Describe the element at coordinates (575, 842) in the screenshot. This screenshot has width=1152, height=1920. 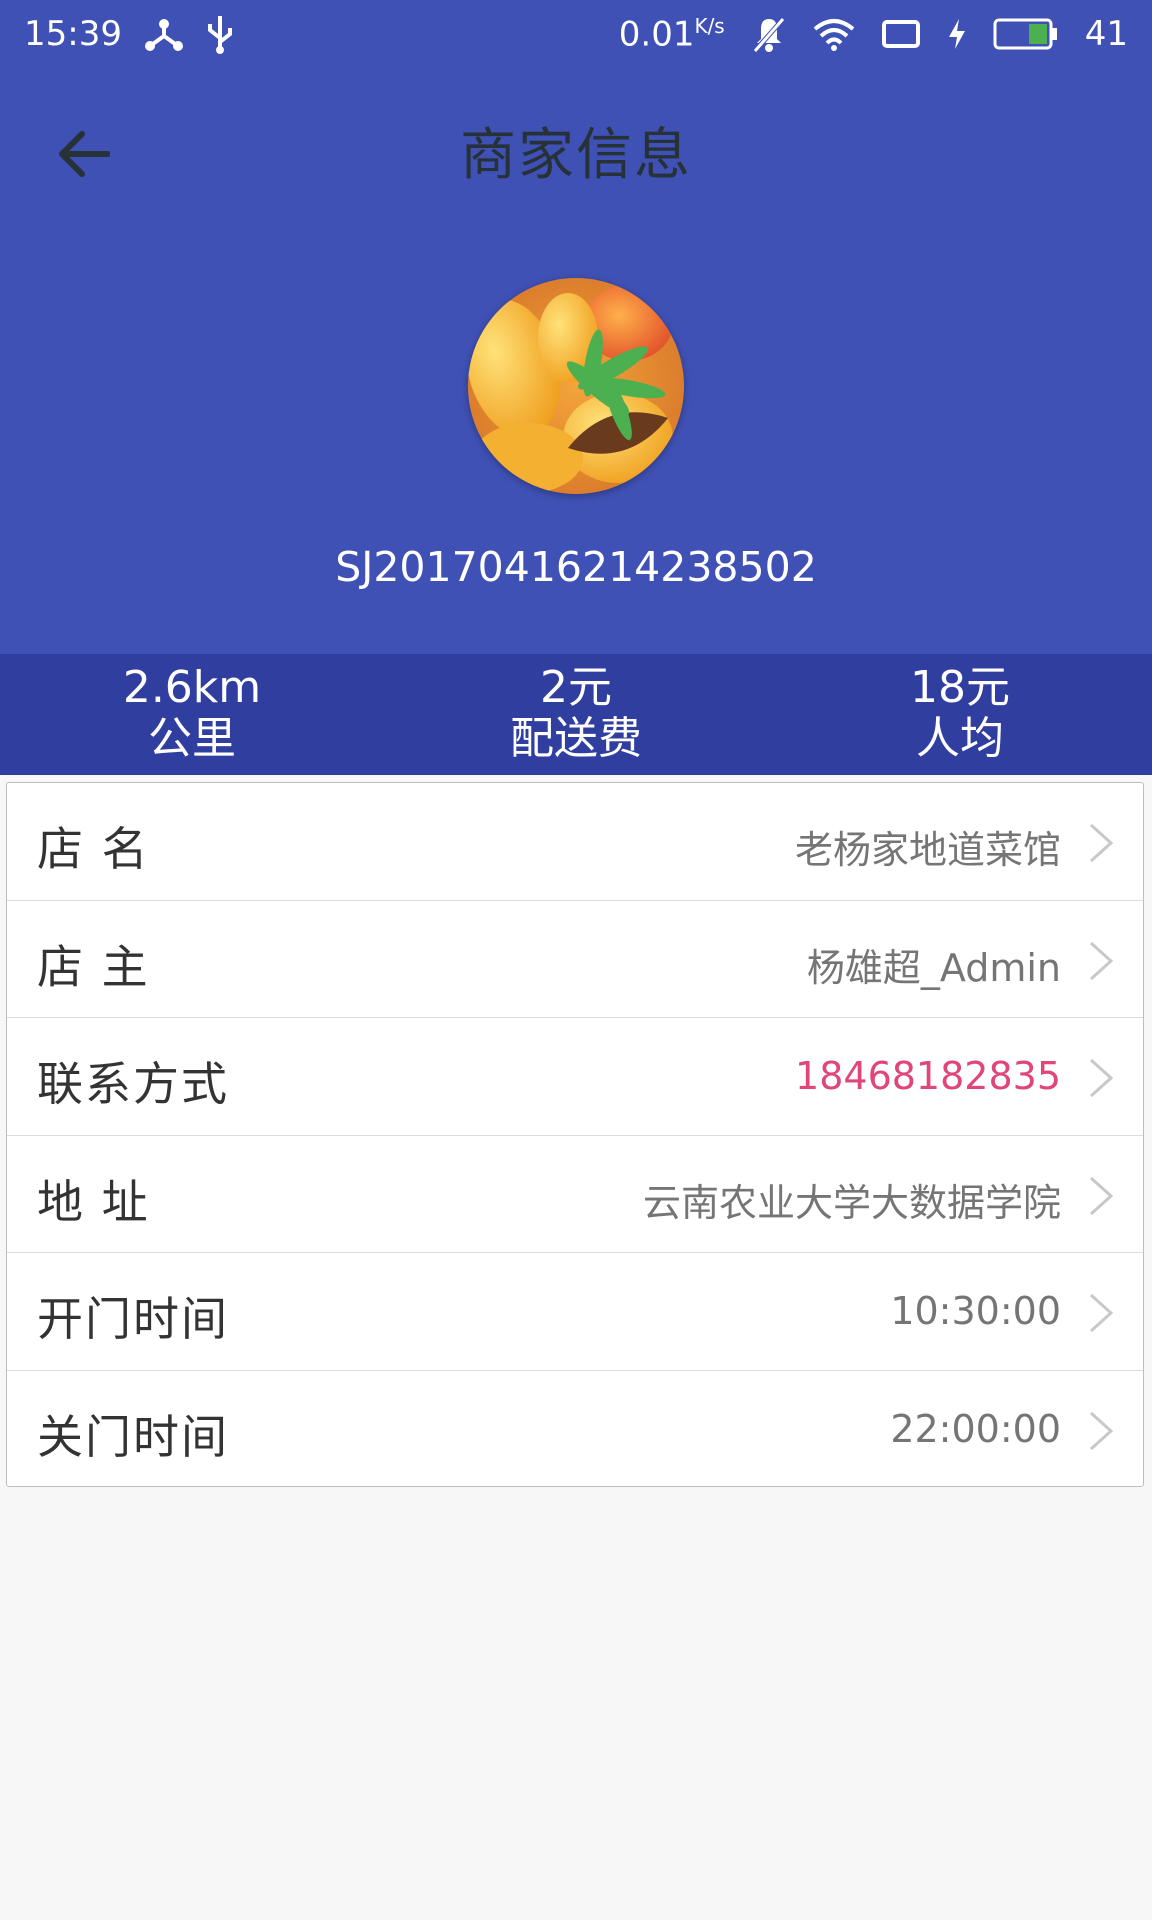
I see `row-shop-name: 店 名 老杨家地道菜馆` at that location.